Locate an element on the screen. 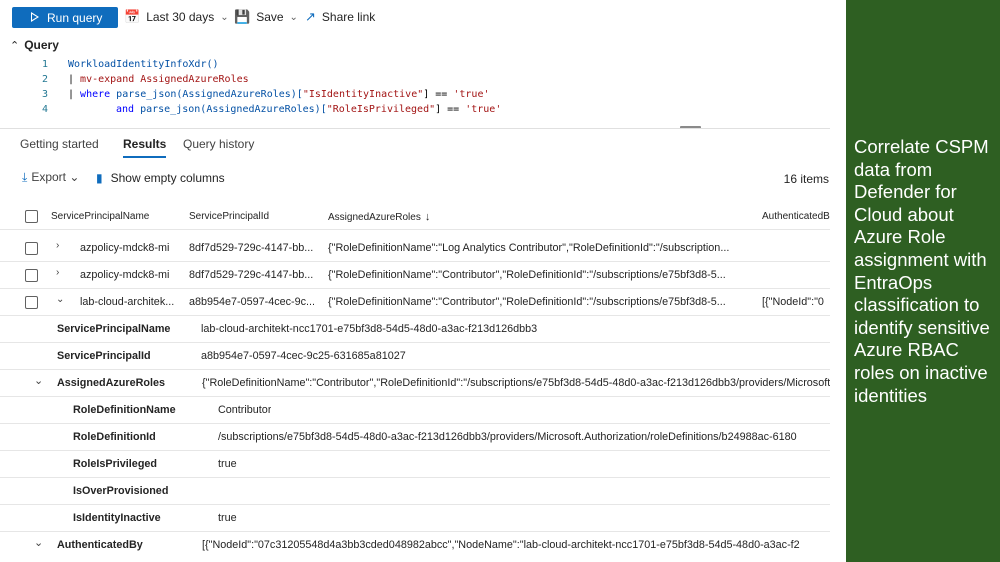  detail-key: AuthenticatedBy is located at coordinates (100, 545).